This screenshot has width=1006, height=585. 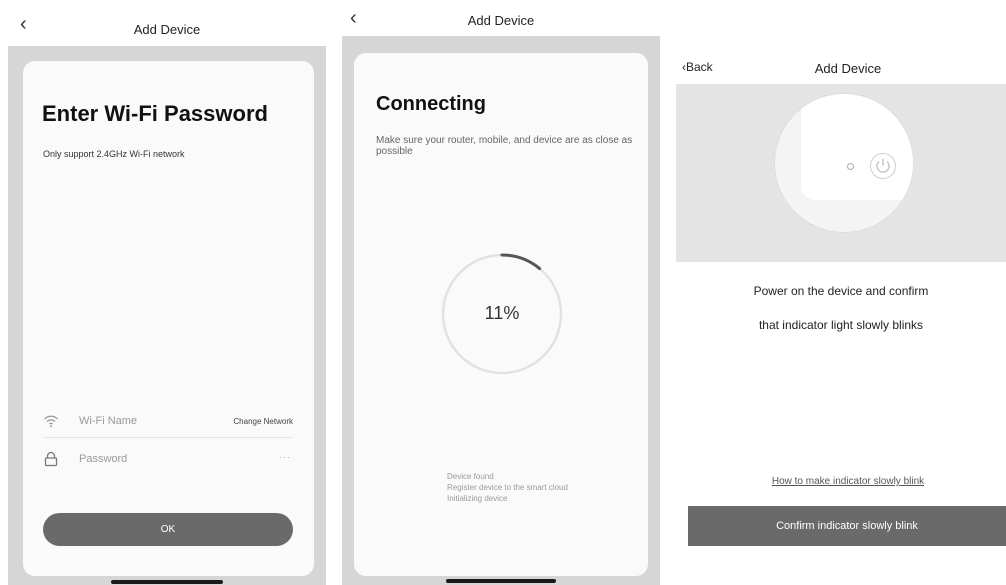 What do you see at coordinates (477, 498) in the screenshot?
I see `step-item: Initializing device` at bounding box center [477, 498].